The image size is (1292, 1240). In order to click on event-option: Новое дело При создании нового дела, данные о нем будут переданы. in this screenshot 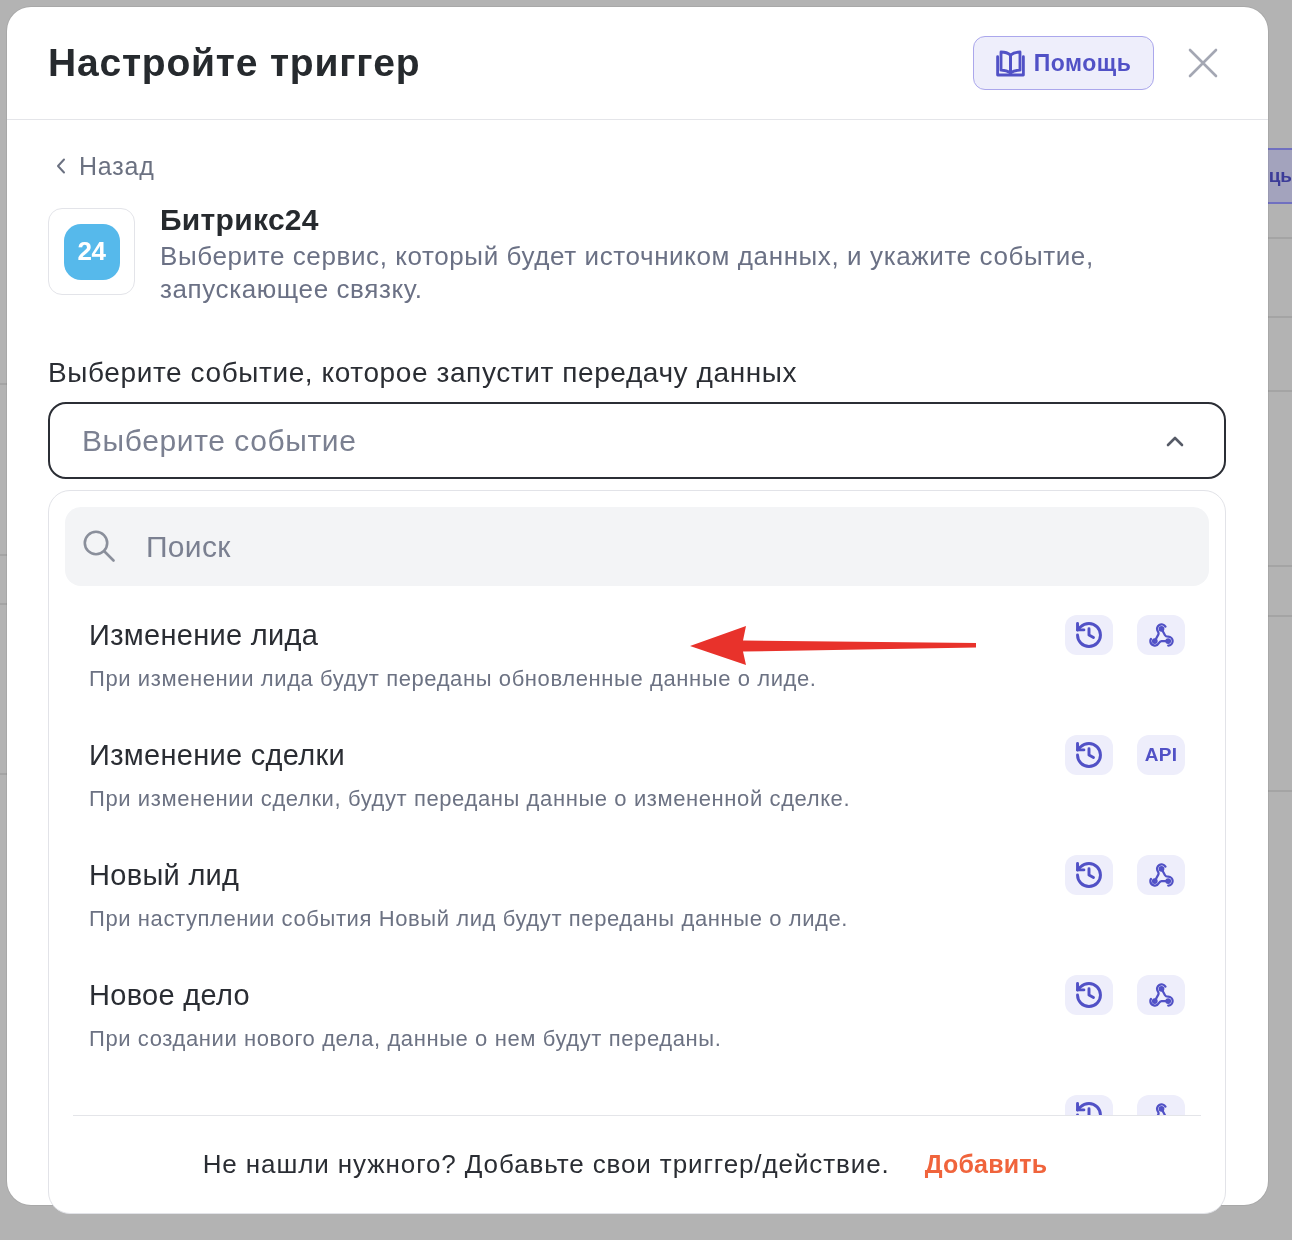, I will do `click(637, 1018)`.